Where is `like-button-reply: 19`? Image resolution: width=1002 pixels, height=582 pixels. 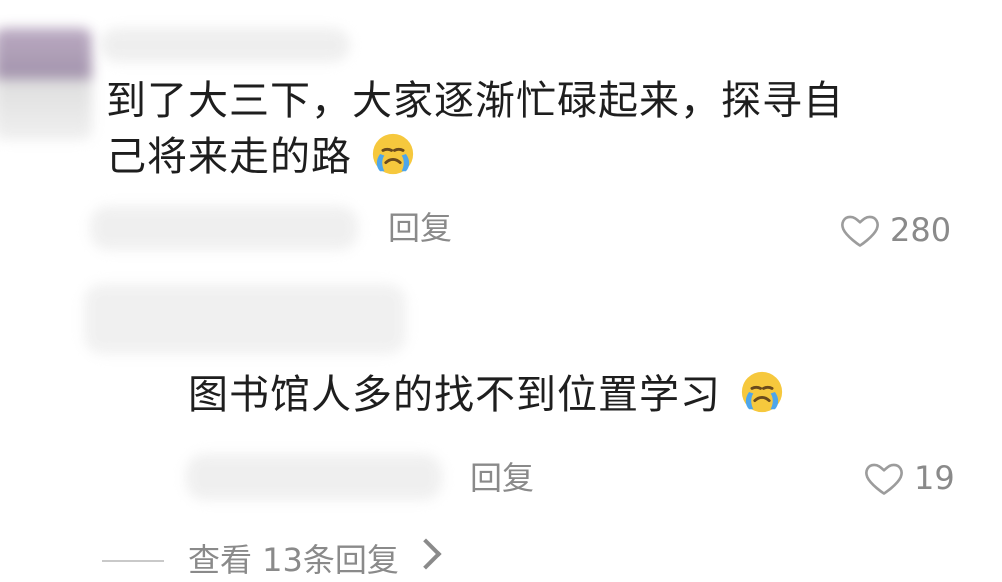 like-button-reply: 19 is located at coordinates (909, 478).